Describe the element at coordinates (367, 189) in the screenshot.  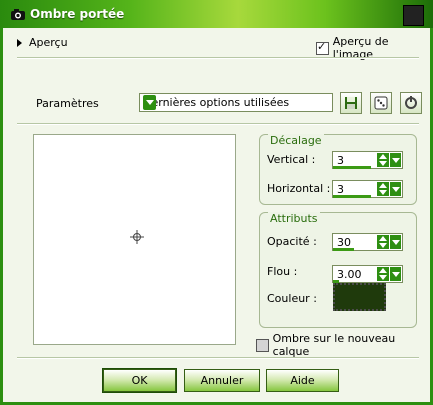
I see `horizontal-input: 3` at that location.